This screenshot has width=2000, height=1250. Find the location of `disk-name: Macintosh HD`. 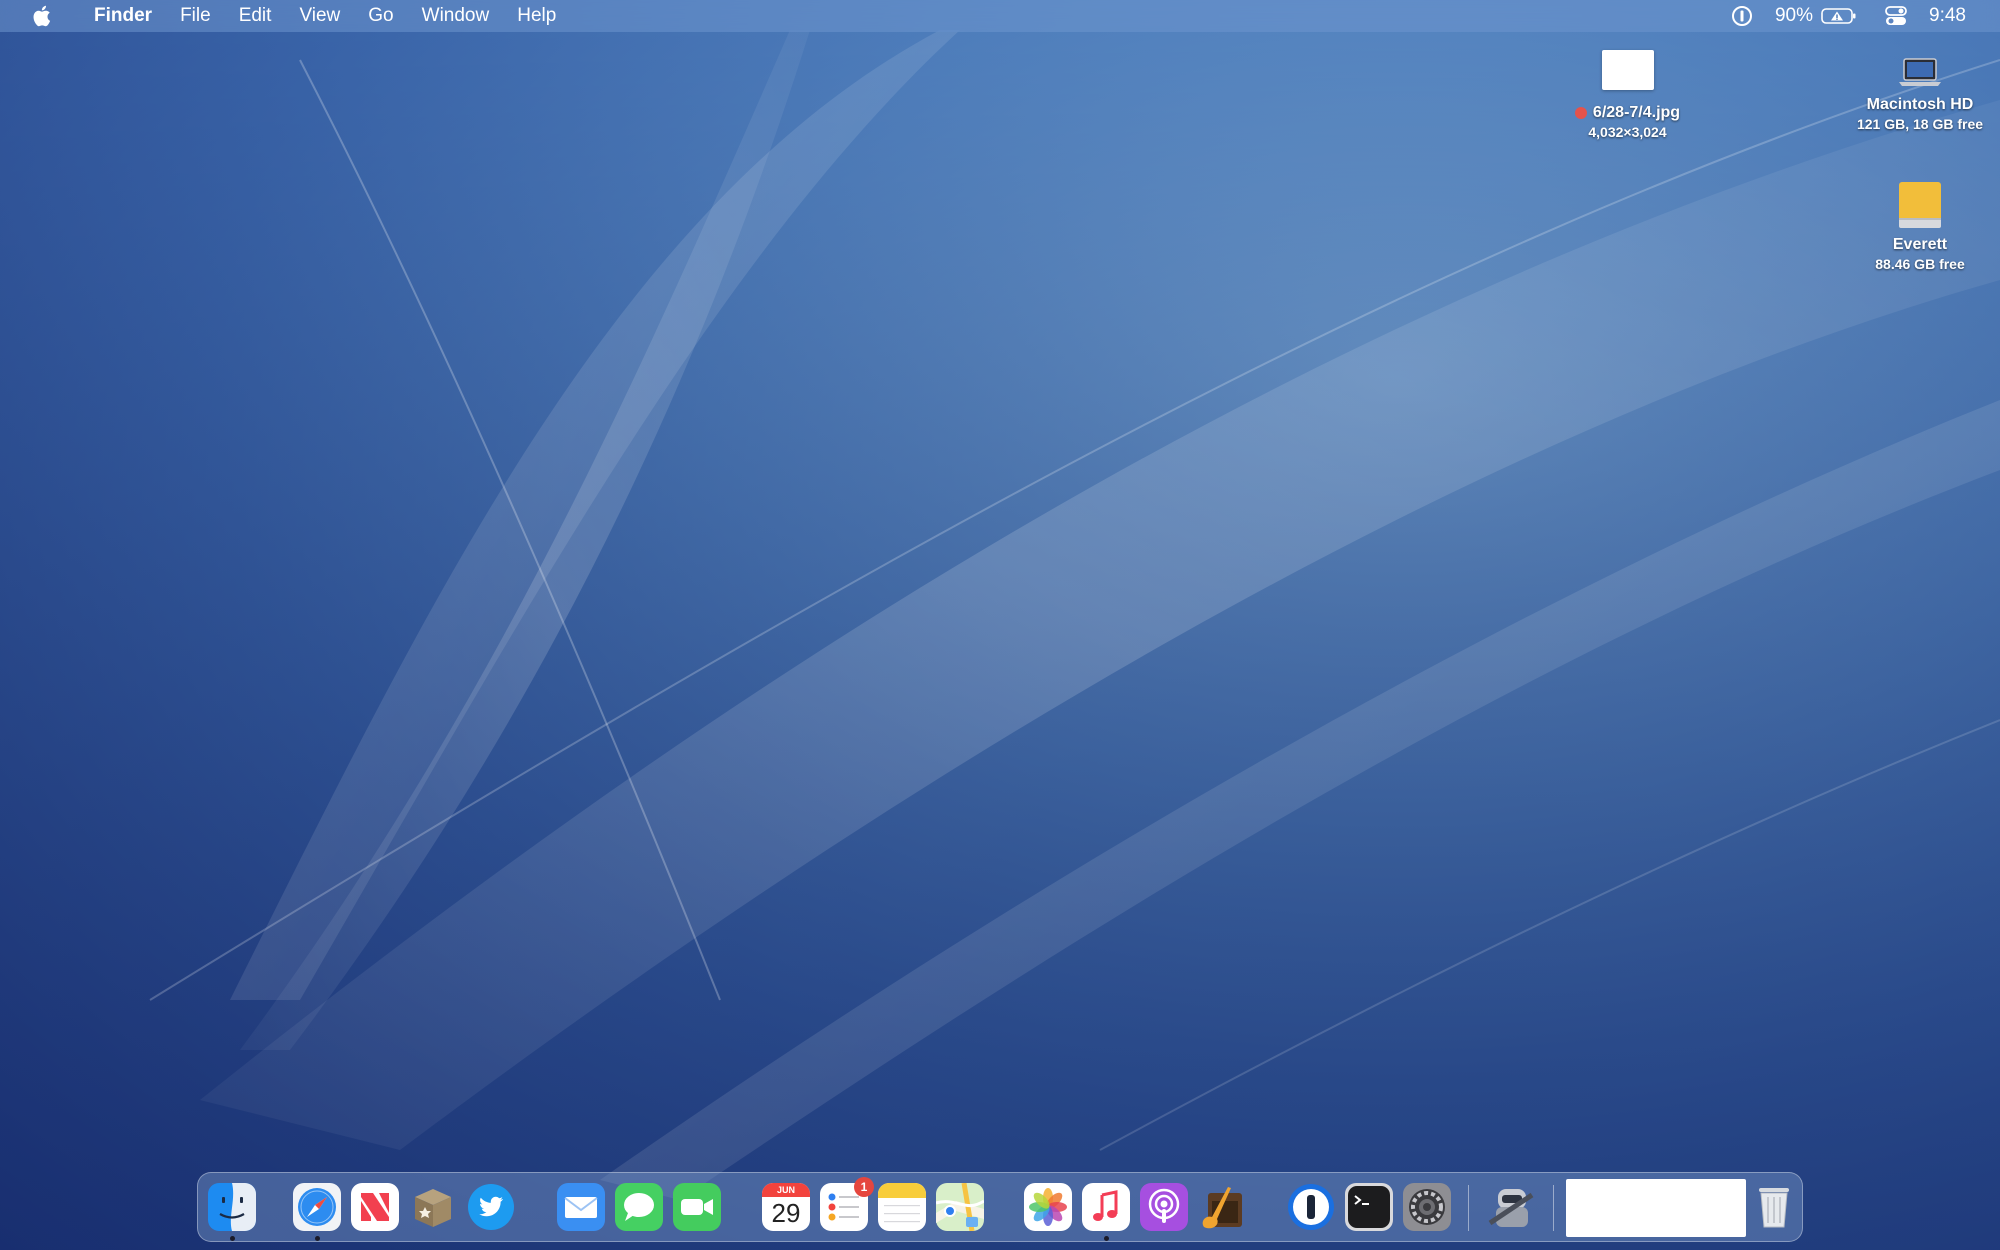

disk-name: Macintosh HD is located at coordinates (1920, 104).